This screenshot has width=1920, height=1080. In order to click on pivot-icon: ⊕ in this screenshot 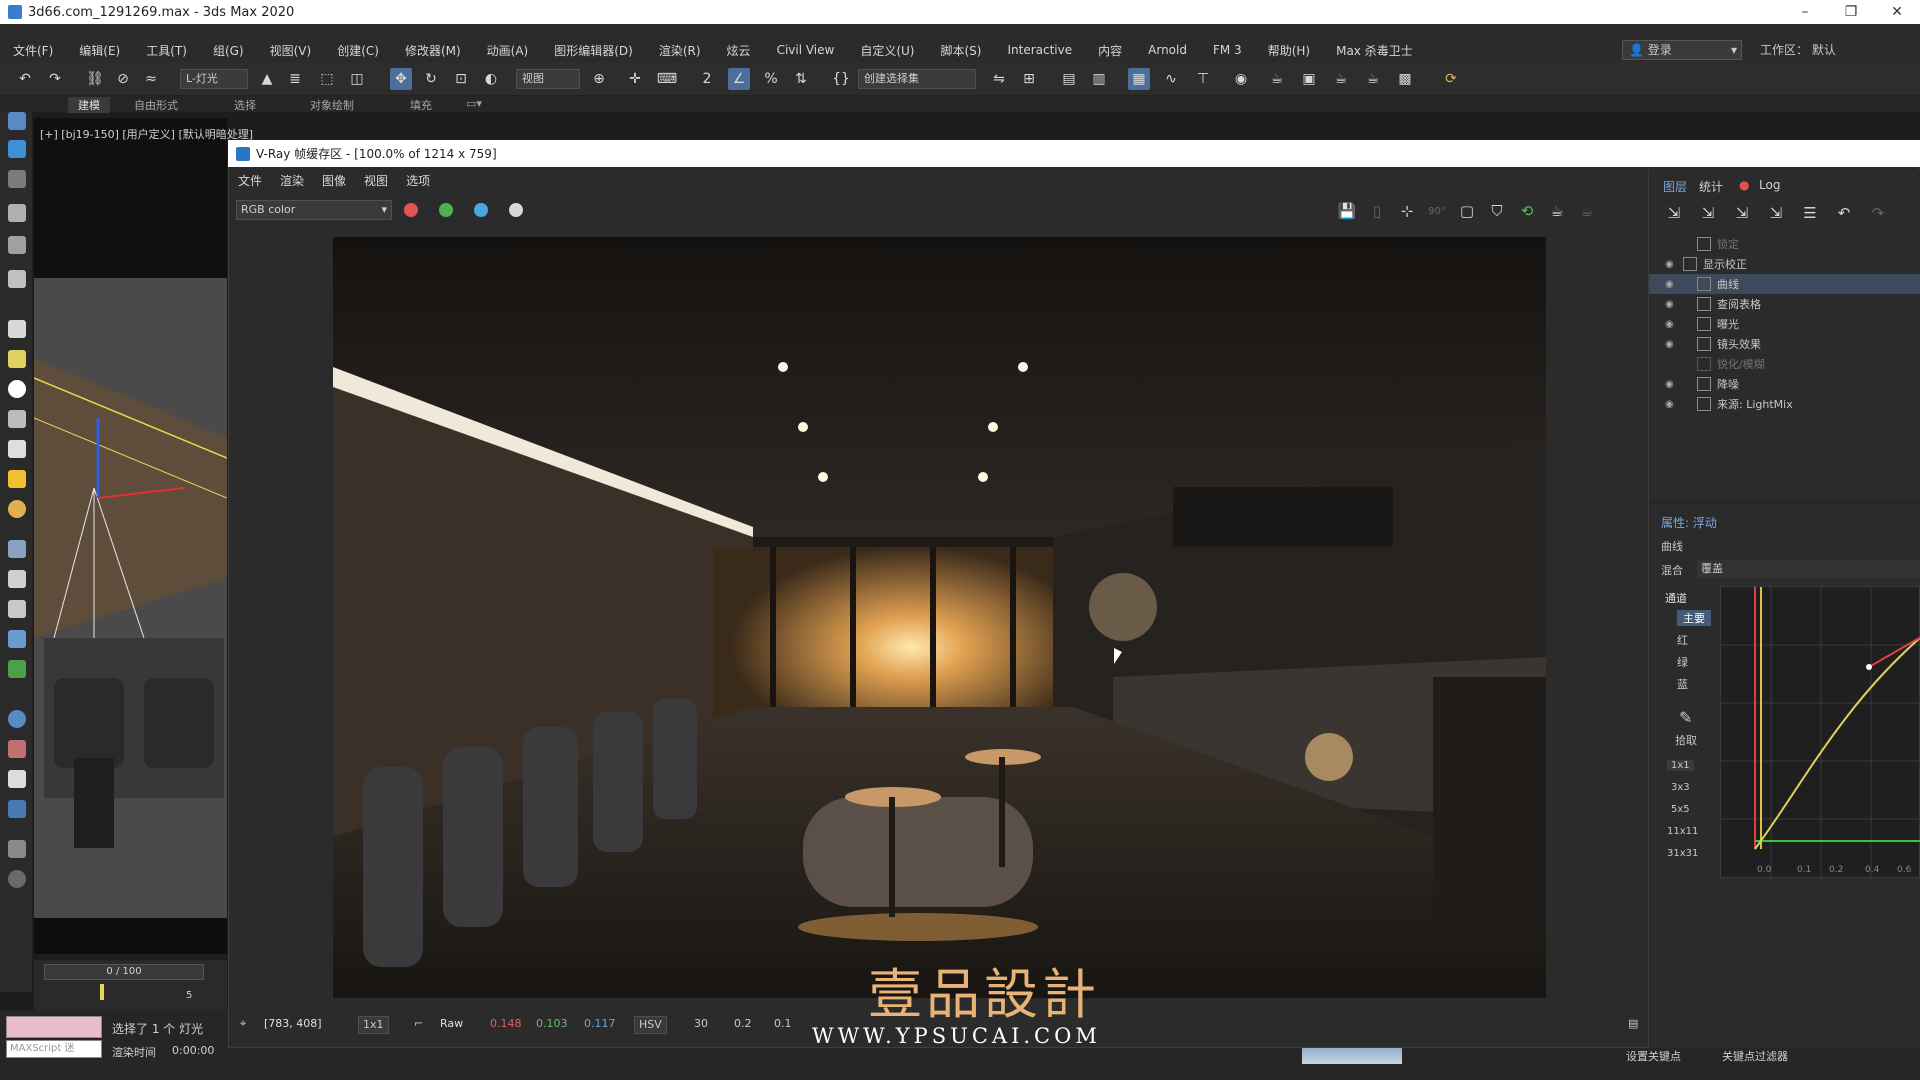, I will do `click(599, 79)`.